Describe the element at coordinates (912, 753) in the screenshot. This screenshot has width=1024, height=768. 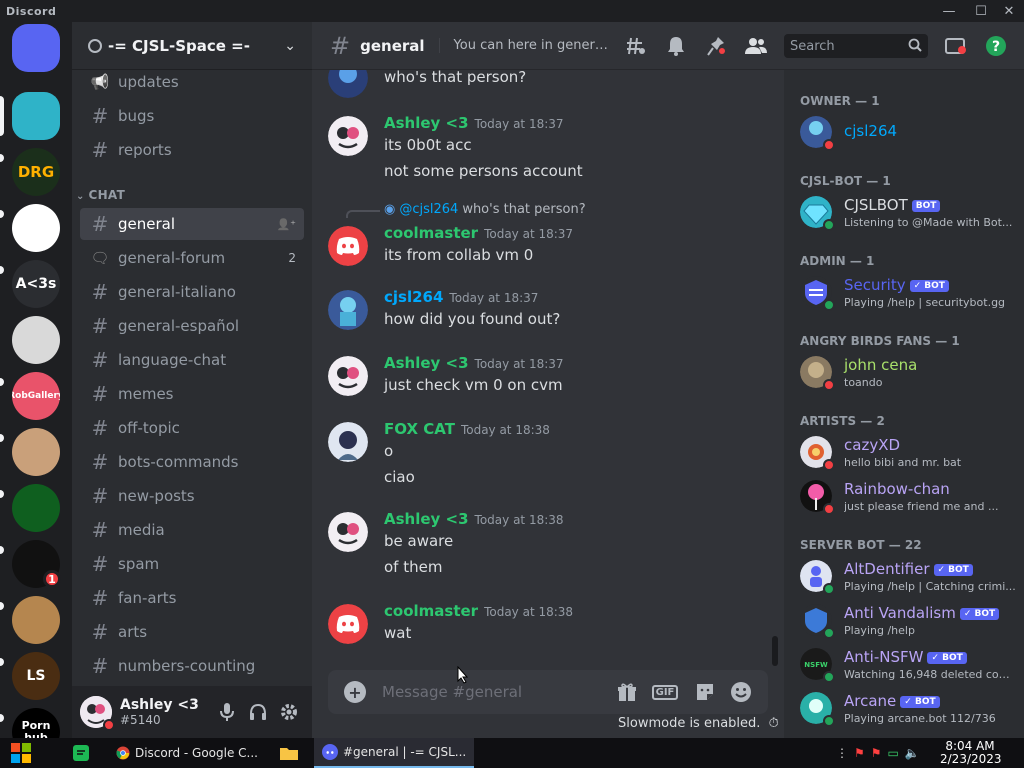
I see `volume-icon: 🔈` at that location.